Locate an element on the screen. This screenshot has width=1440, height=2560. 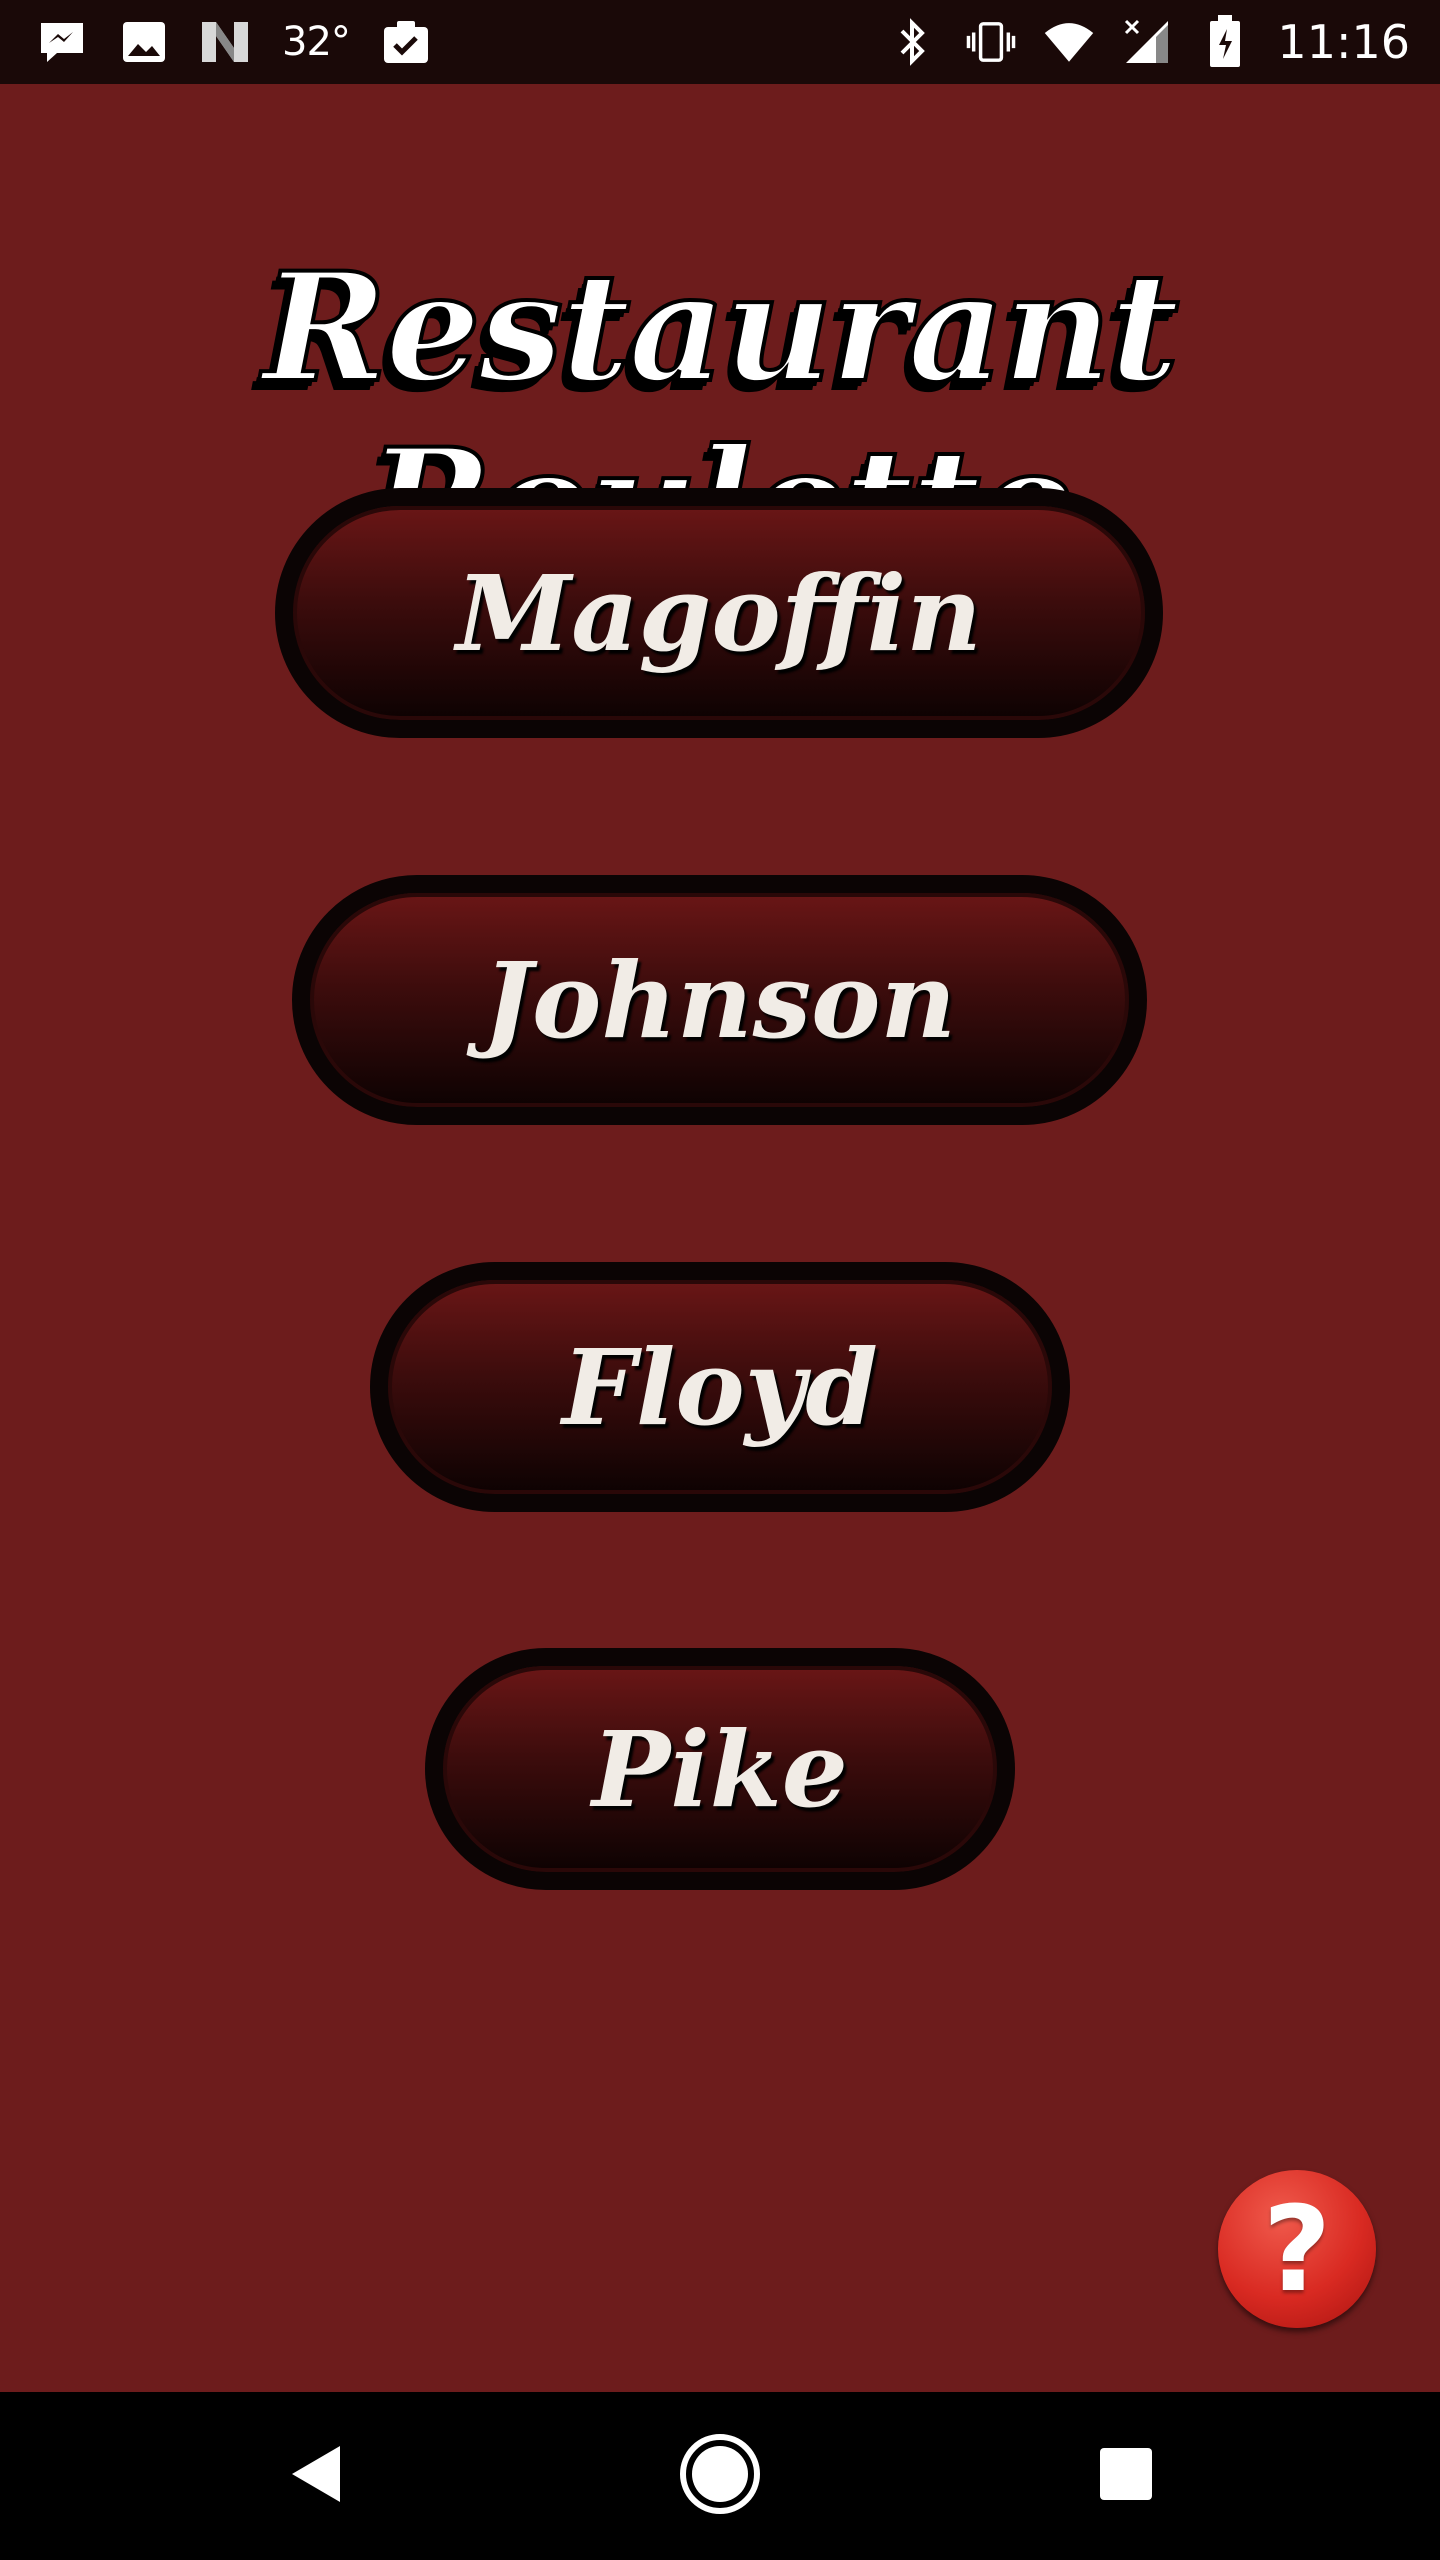
temperature: 32° is located at coordinates (316, 42).